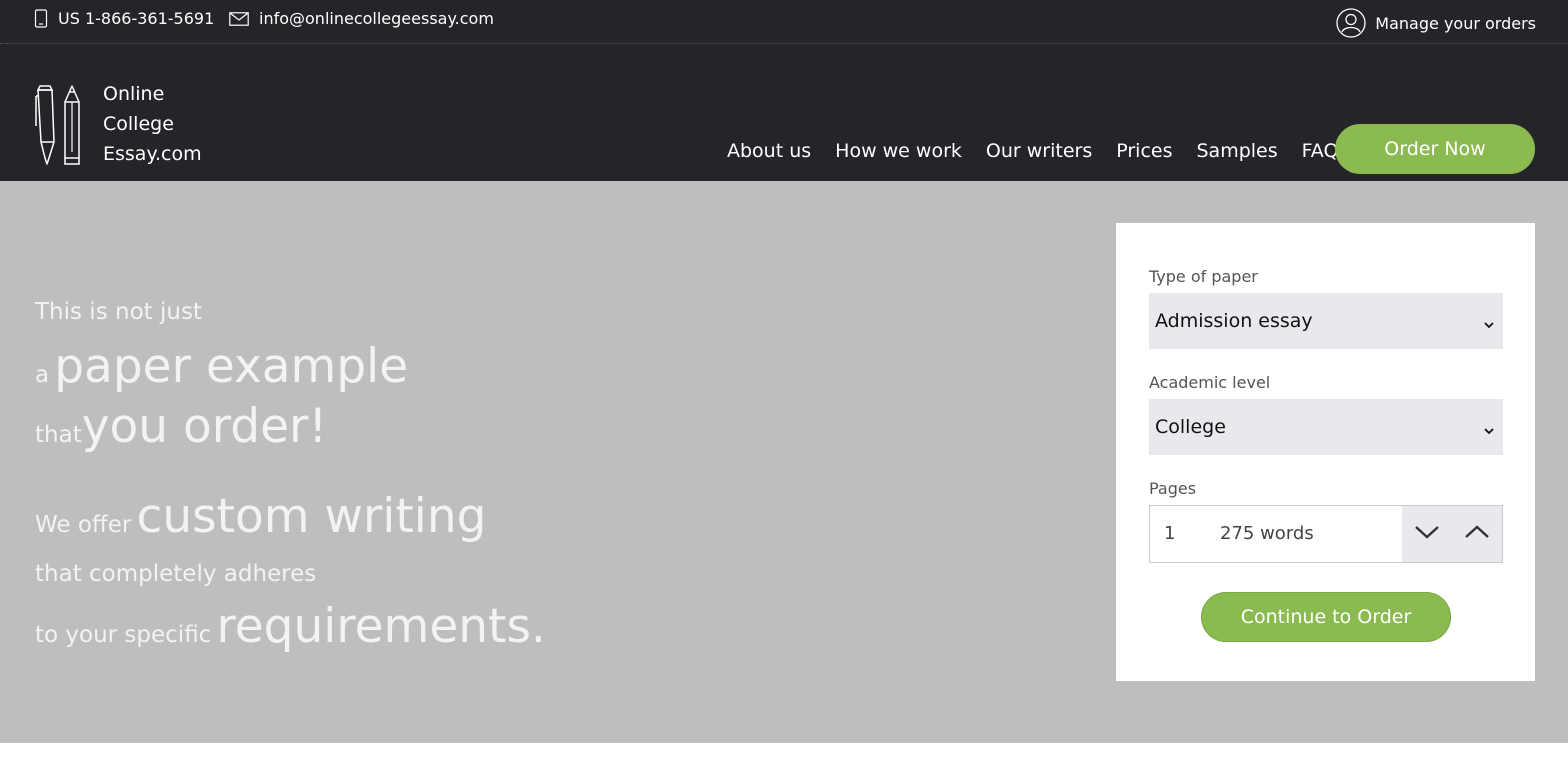 The width and height of the screenshot is (1568, 763). Describe the element at coordinates (134, 94) in the screenshot. I see `logo-line-1: Online` at that location.